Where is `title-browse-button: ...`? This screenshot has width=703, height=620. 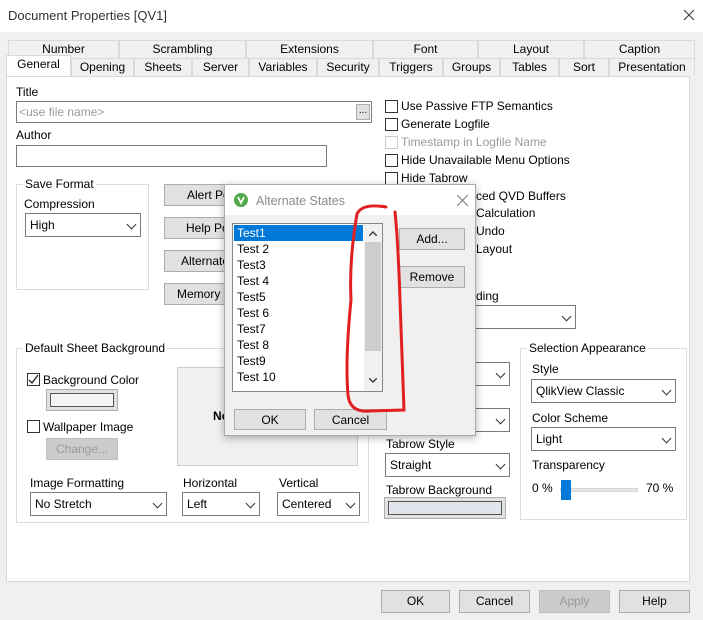 title-browse-button: ... is located at coordinates (363, 112).